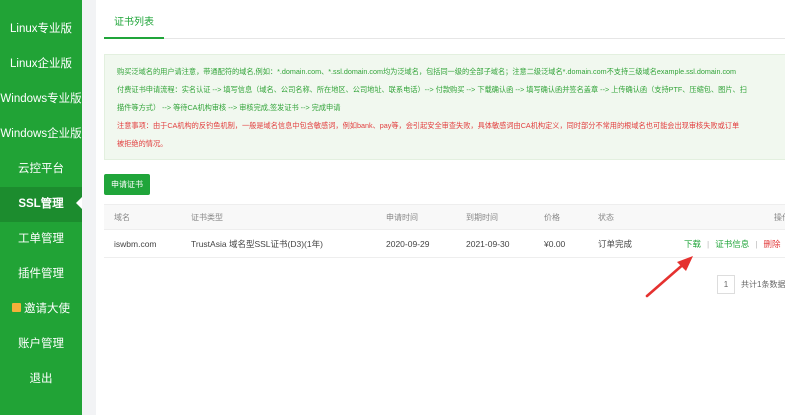 Image resolution: width=785 pixels, height=415 pixels. Describe the element at coordinates (779, 217) in the screenshot. I see `col-ops: 操作` at that location.